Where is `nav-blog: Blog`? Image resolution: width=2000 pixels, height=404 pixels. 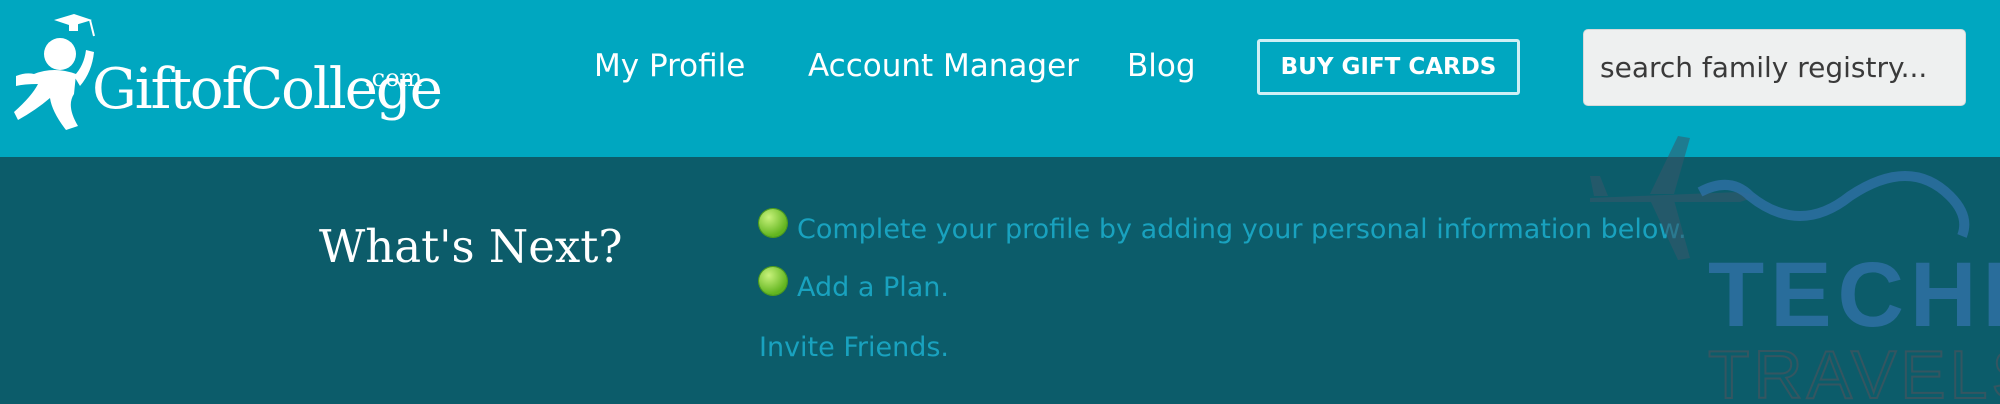 nav-blog: Blog is located at coordinates (1161, 66).